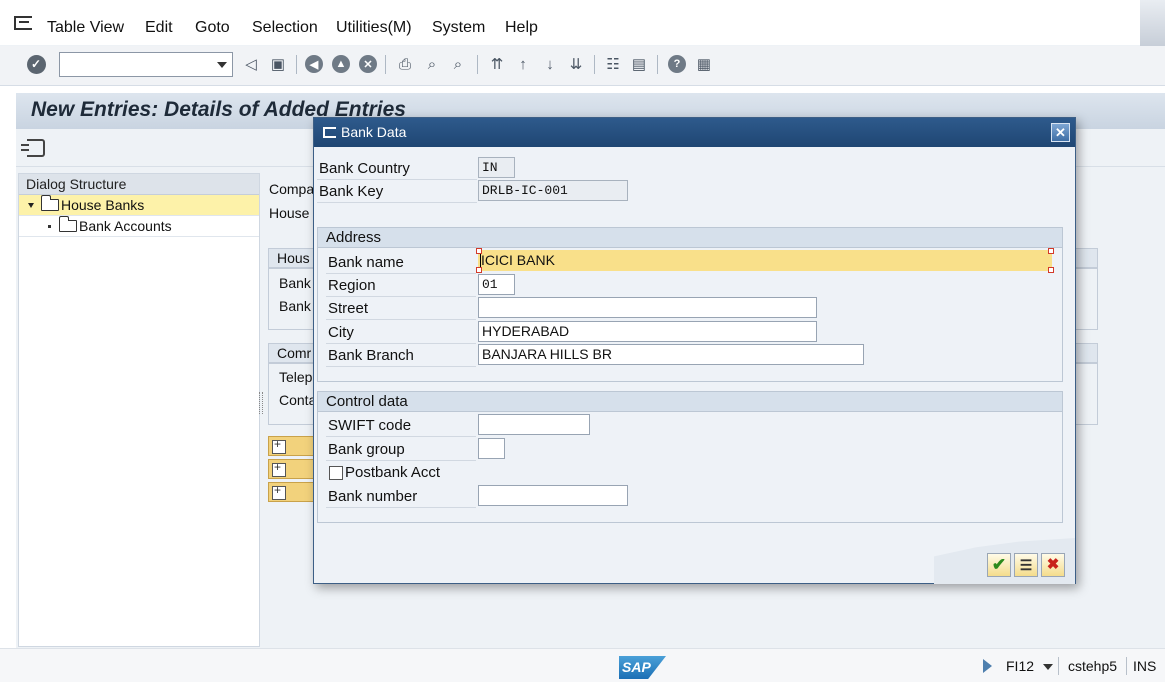 This screenshot has height=682, width=1165. I want to click on standard-toolbar: ✓ ◁ ▣ ◀ ▲ ✕ ⎙ ⌕ ⌕ ⇈ ↑ ↓ ⇊ ☷ ▤ ? ▦, so click(582, 66).